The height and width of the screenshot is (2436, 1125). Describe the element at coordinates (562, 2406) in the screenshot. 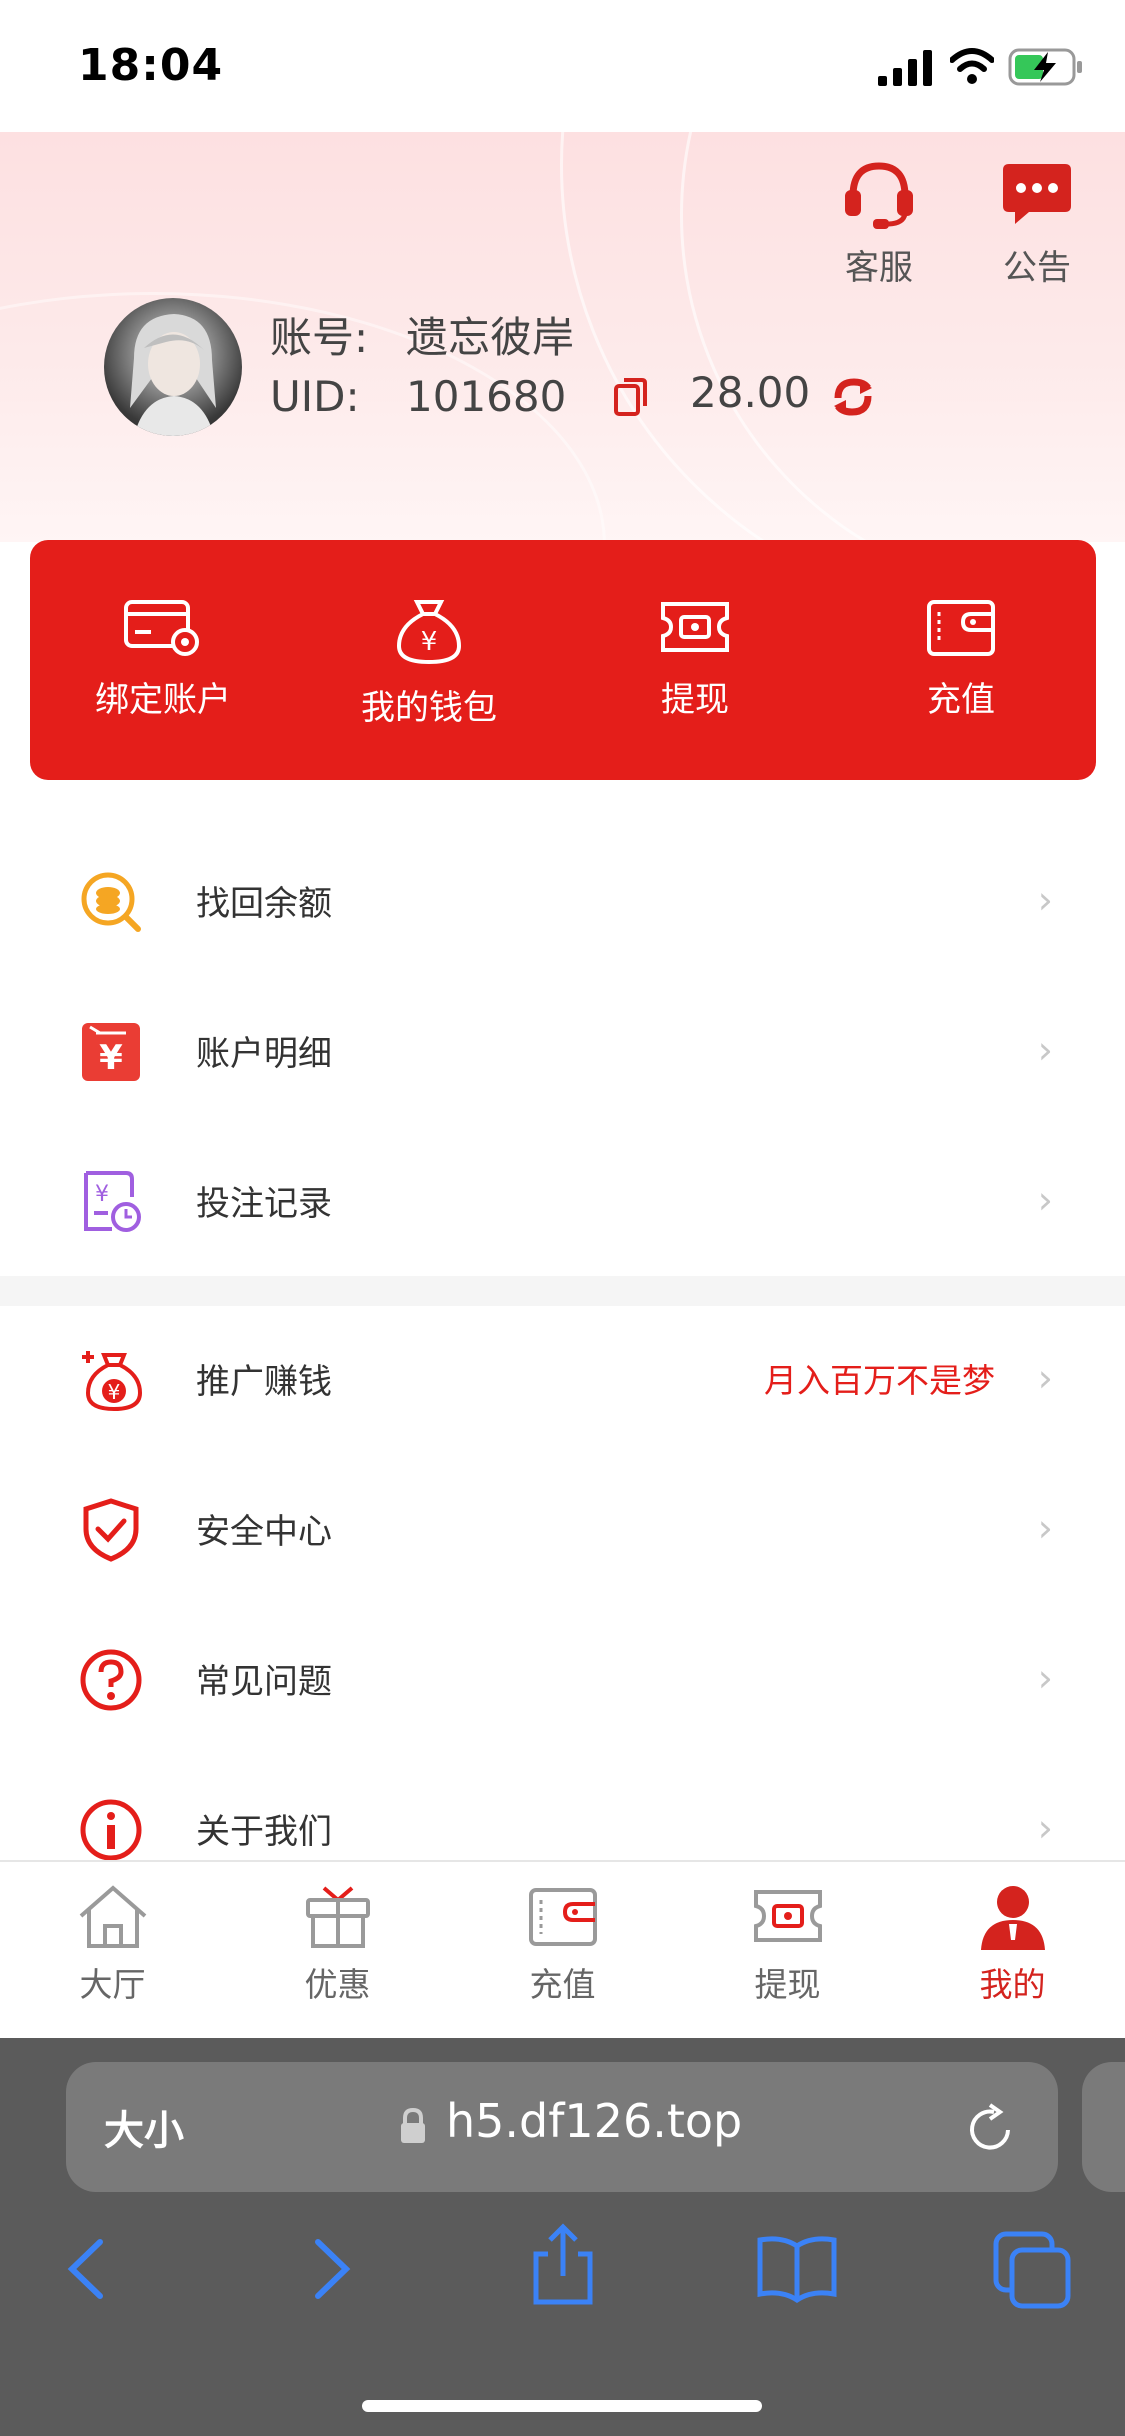

I see `home-indicator` at that location.